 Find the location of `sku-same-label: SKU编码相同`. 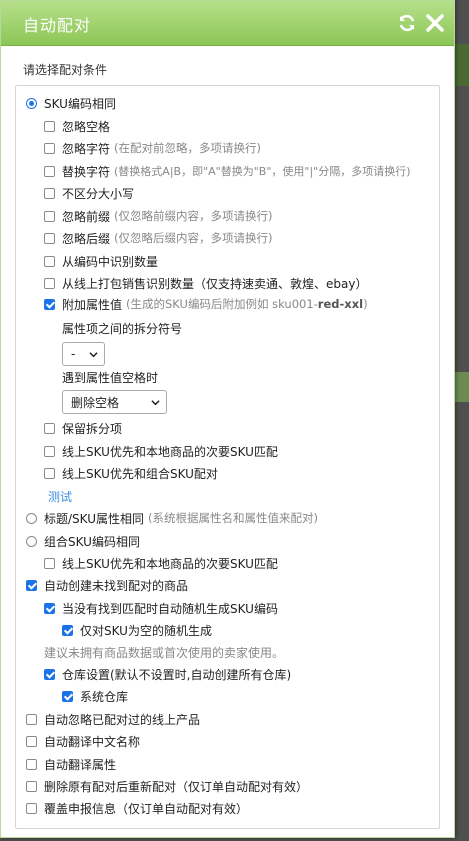

sku-same-label: SKU编码相同 is located at coordinates (80, 103).